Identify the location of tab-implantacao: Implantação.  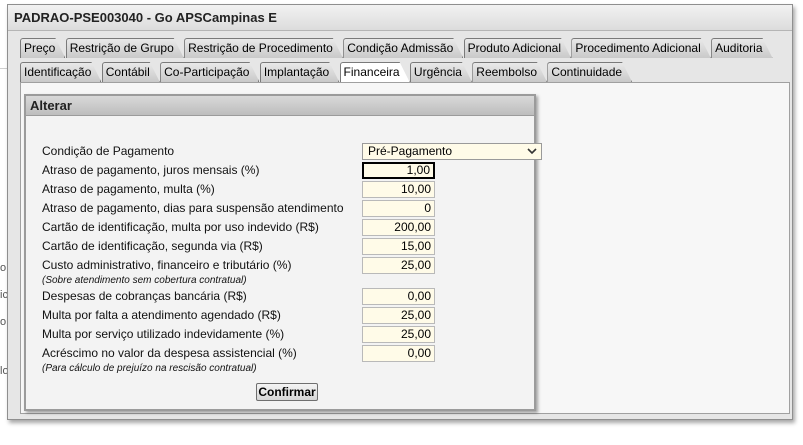
(299, 72).